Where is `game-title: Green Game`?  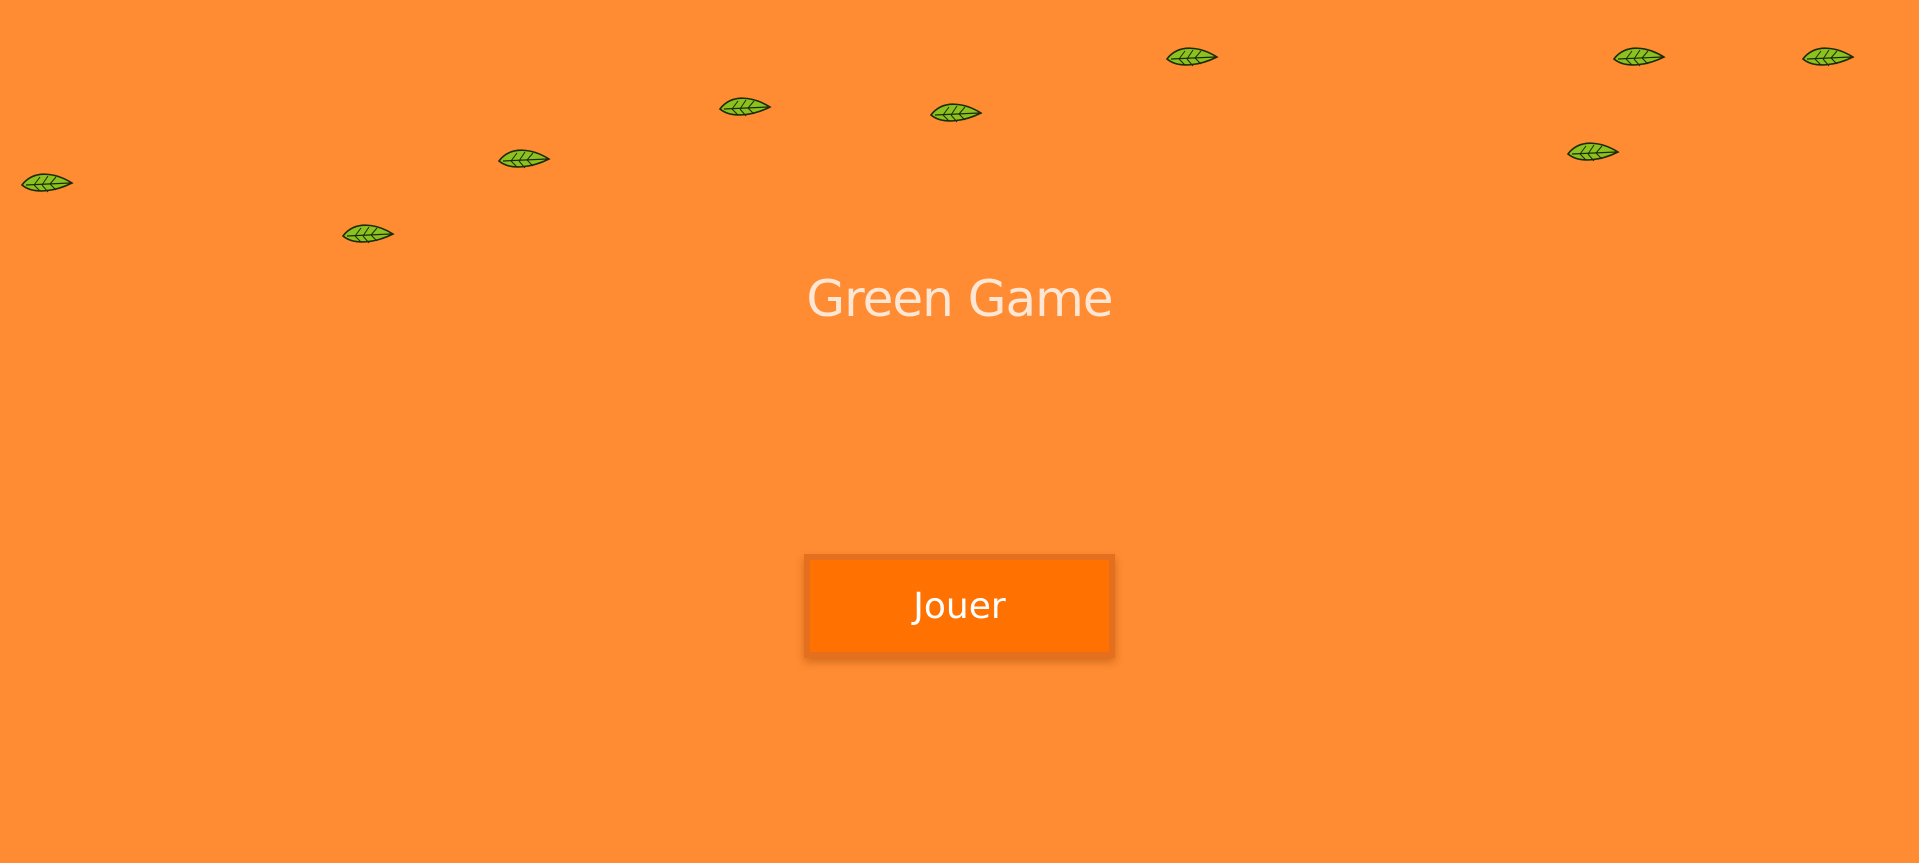 game-title: Green Game is located at coordinates (959, 299).